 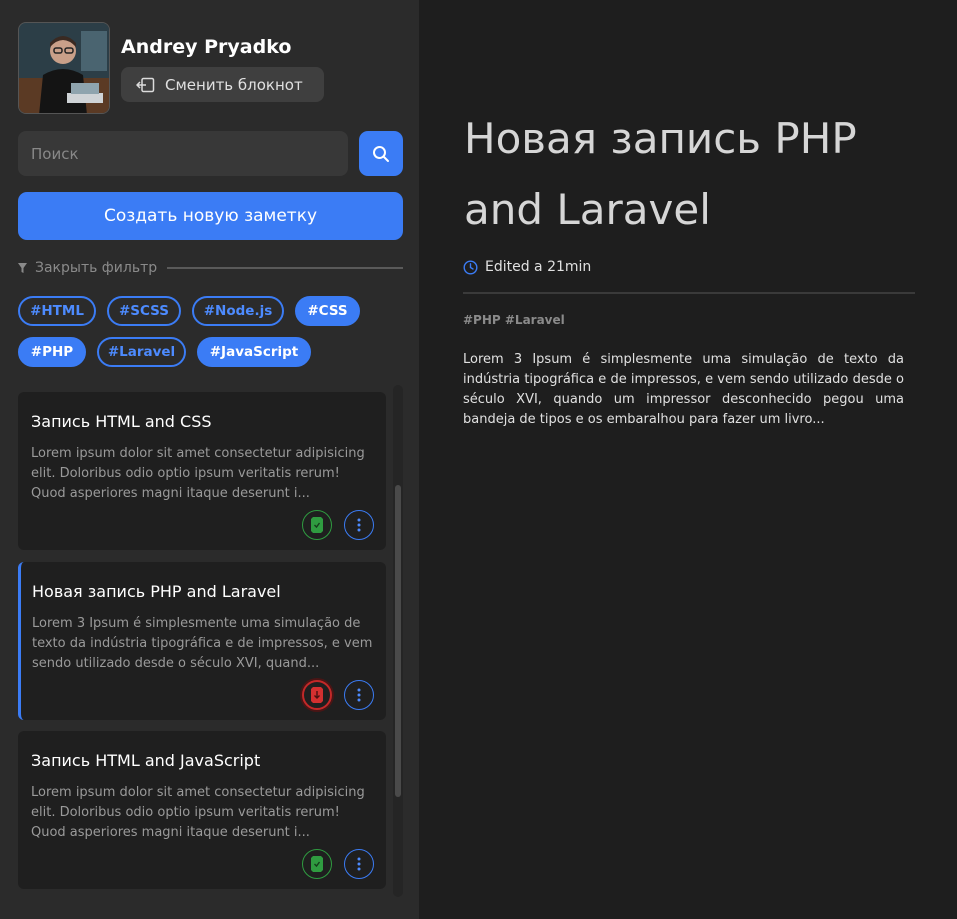 I want to click on note-title: Новая запись PHP and Laravel, so click(x=156, y=591).